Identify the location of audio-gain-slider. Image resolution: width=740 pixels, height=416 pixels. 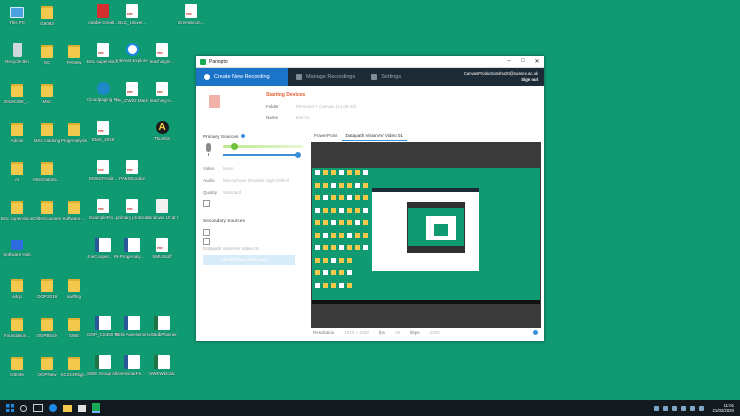
(260, 155).